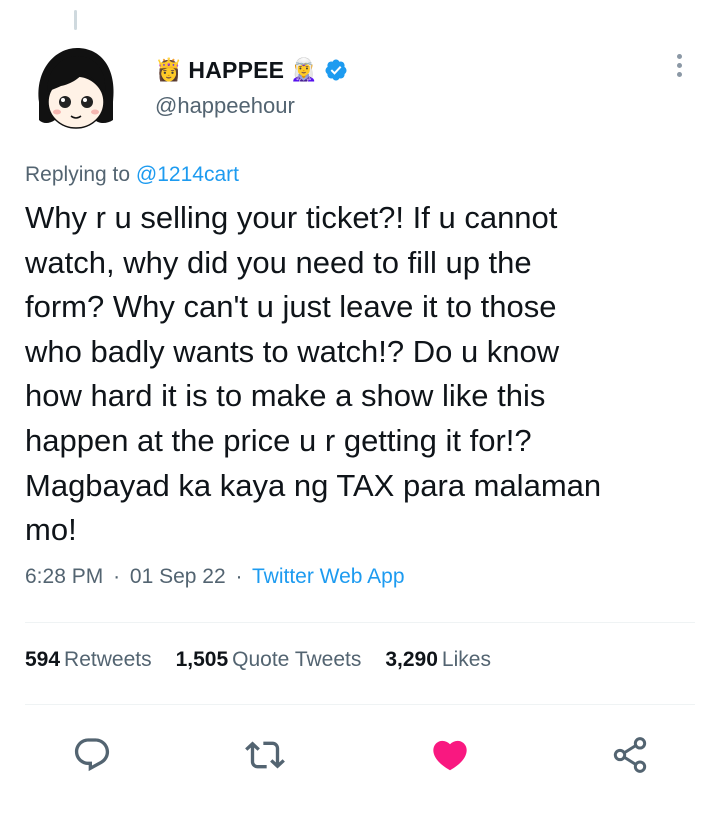 This screenshot has width=720, height=814. I want to click on retweets-stat: 594 Retweets, so click(88, 660).